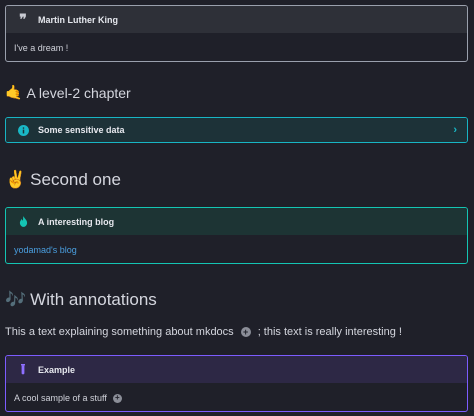  I want to click on sensitive-data-collapsible: Some sensitive data ›, so click(236, 130).